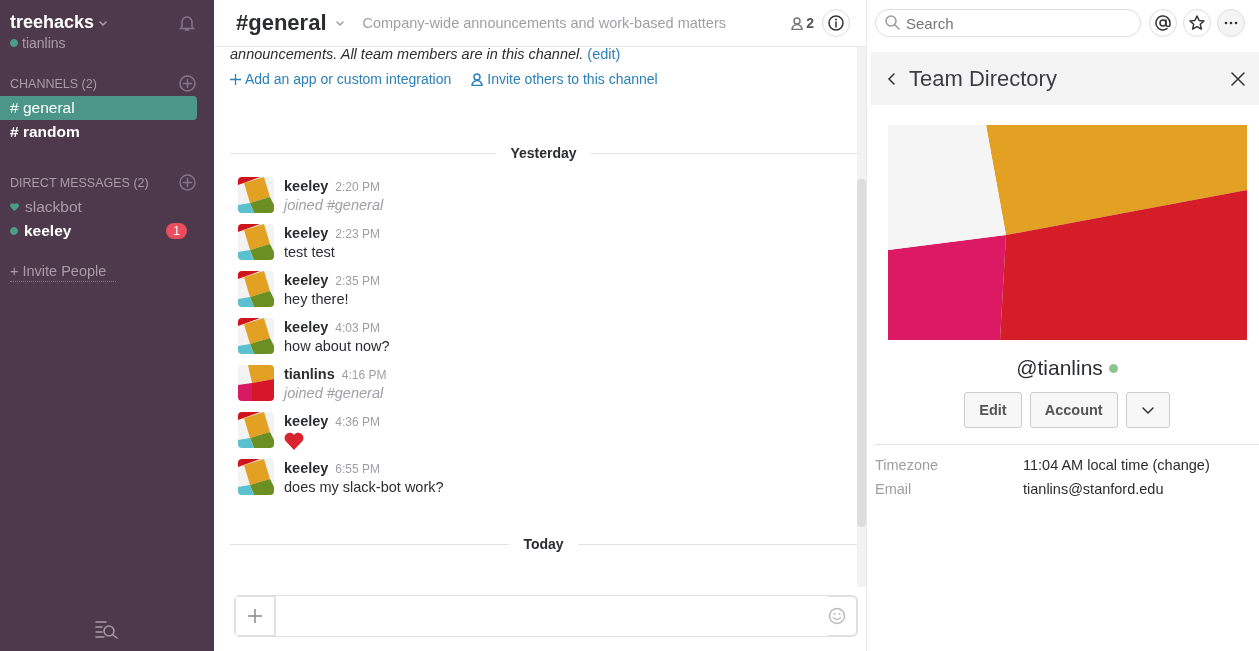 The width and height of the screenshot is (1259, 651). I want to click on profile-button: Account, so click(1073, 410).